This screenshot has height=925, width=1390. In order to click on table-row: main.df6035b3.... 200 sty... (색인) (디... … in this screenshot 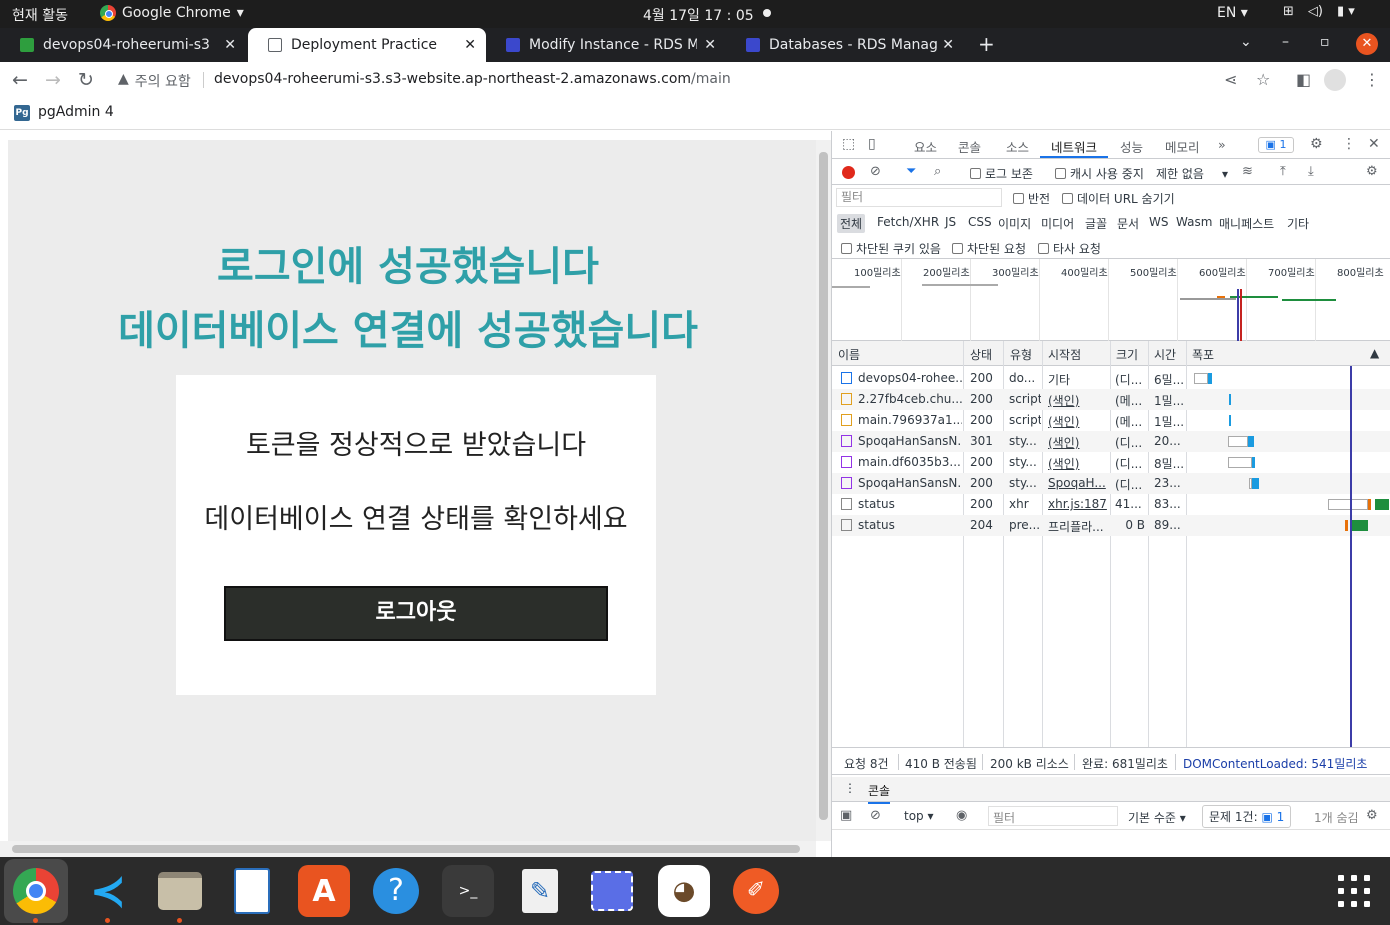, I will do `click(1111, 462)`.